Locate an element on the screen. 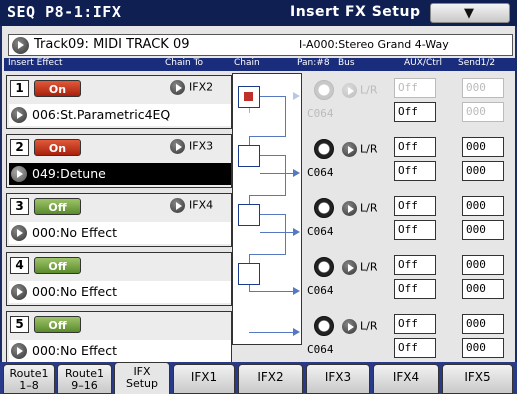 The width and height of the screenshot is (517, 394). ifx1-on-off-button: On is located at coordinates (57, 88).